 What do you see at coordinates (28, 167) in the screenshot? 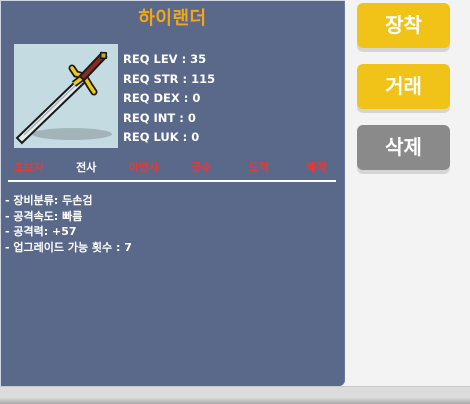
I see `job-beginner: 초보자` at bounding box center [28, 167].